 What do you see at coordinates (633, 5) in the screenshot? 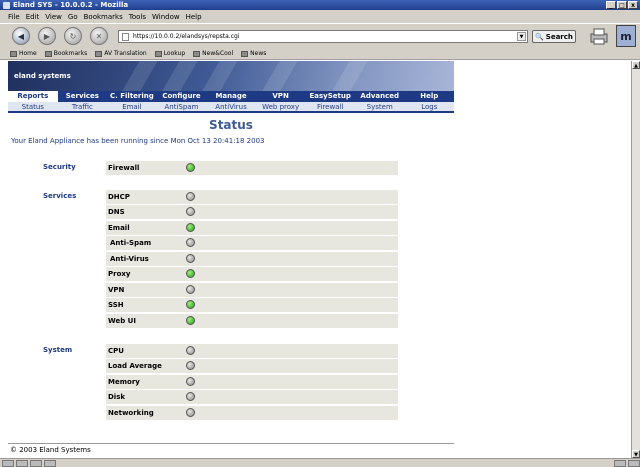
I see `close-button: x` at bounding box center [633, 5].